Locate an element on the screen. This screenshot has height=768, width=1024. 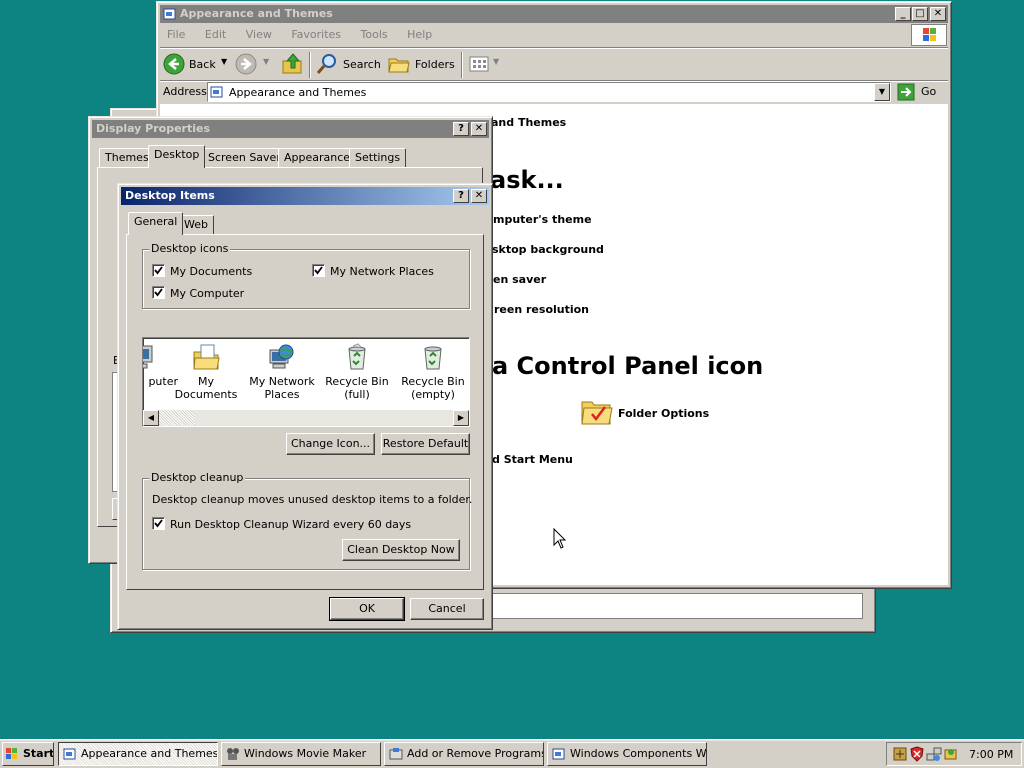
forward-button: ▼ is located at coordinates (256, 65).